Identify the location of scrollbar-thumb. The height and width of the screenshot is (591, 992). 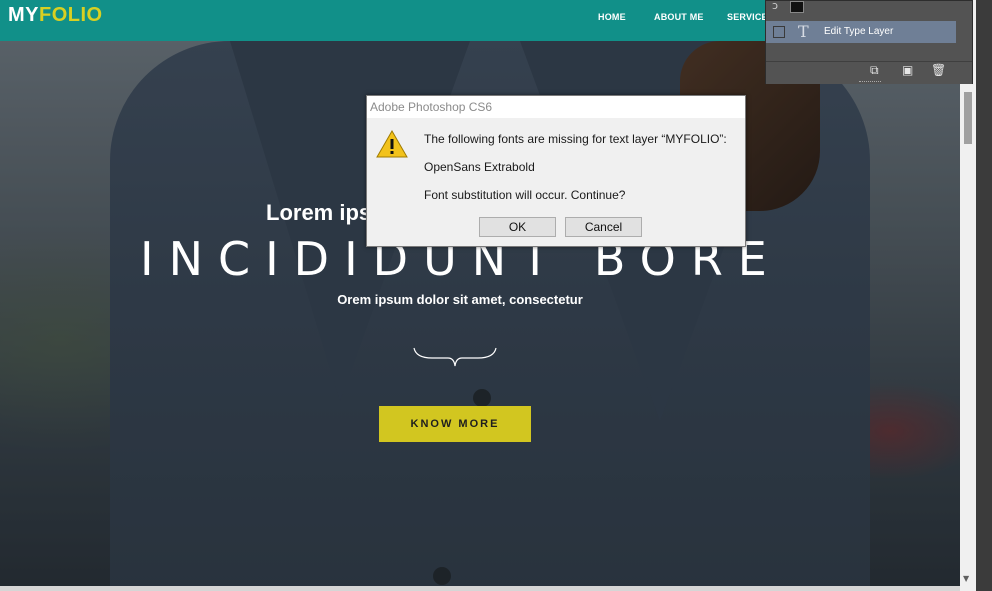
(968, 118).